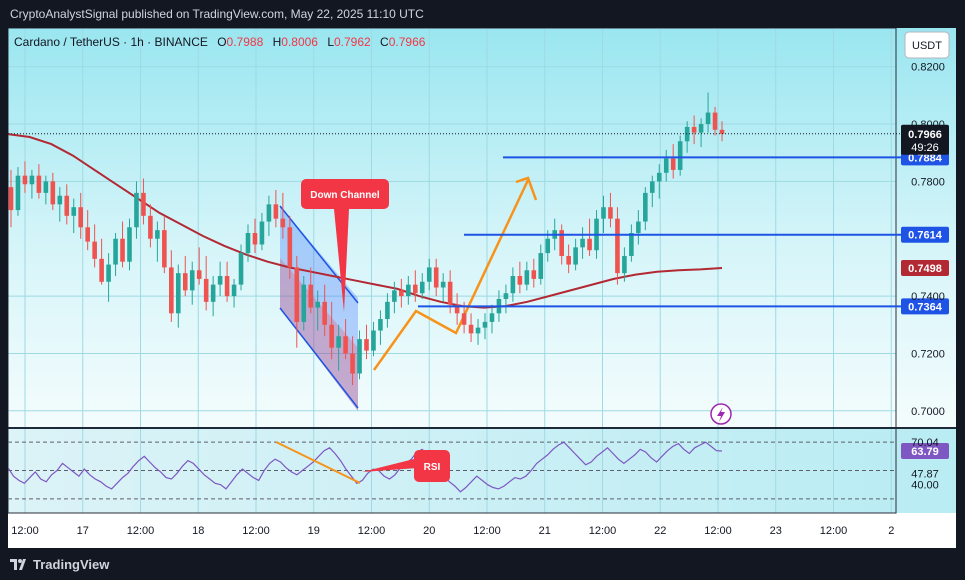 The image size is (965, 580). Describe the element at coordinates (925, 236) in the screenshot. I see `level-tag-label: 0.7614` at that location.